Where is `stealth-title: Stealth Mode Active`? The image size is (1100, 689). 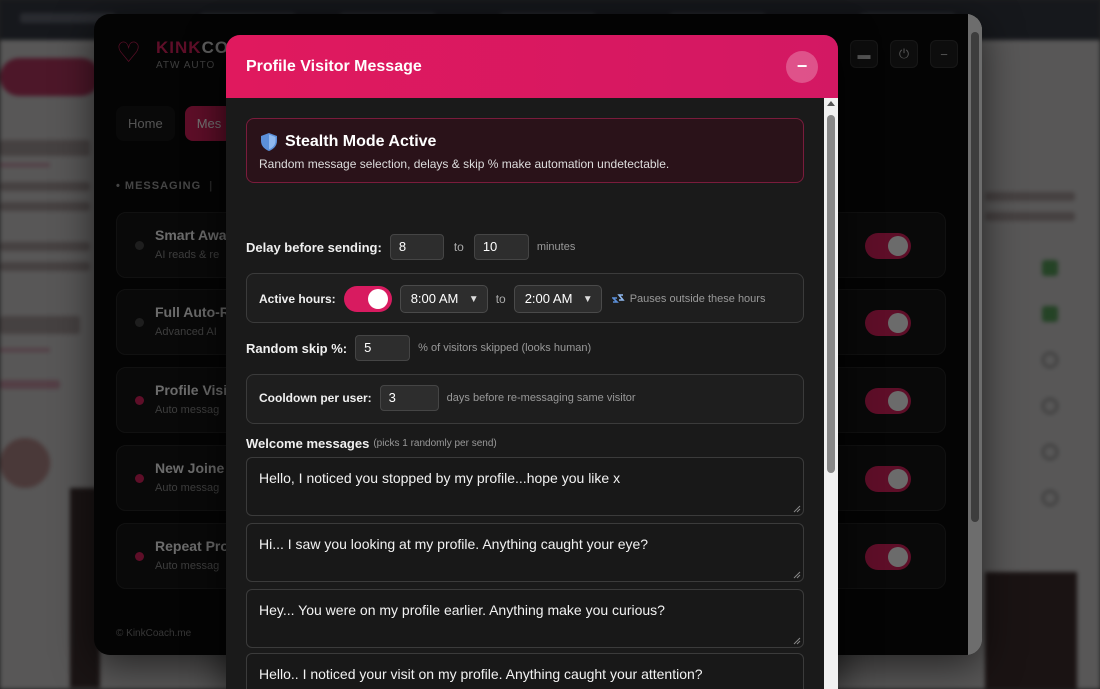 stealth-title: Stealth Mode Active is located at coordinates (361, 141).